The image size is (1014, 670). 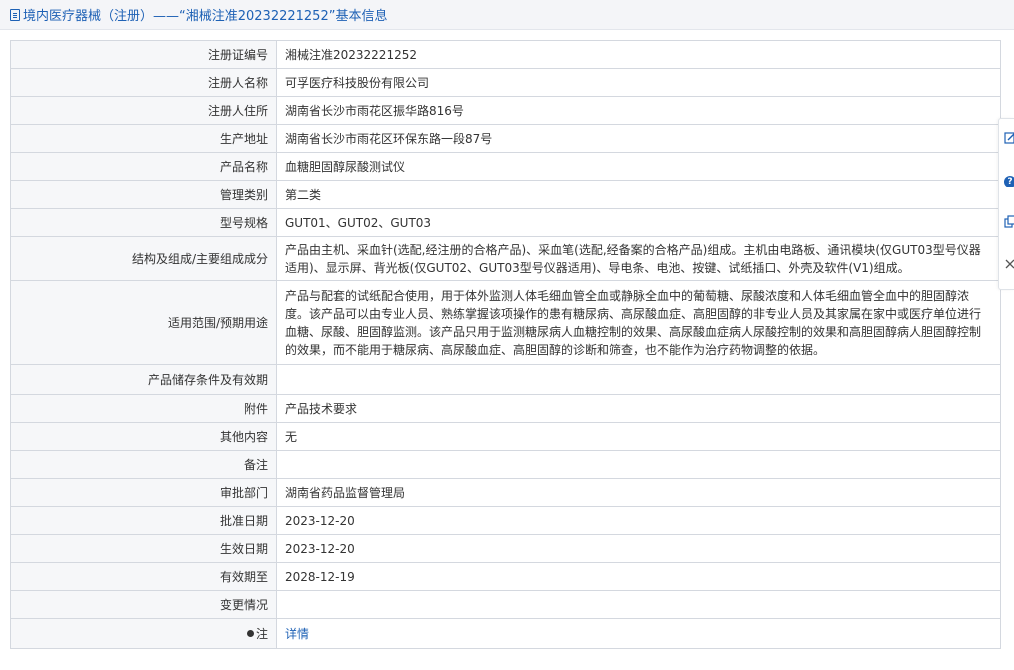 I want to click on copy-icon, so click(x=1009, y=222).